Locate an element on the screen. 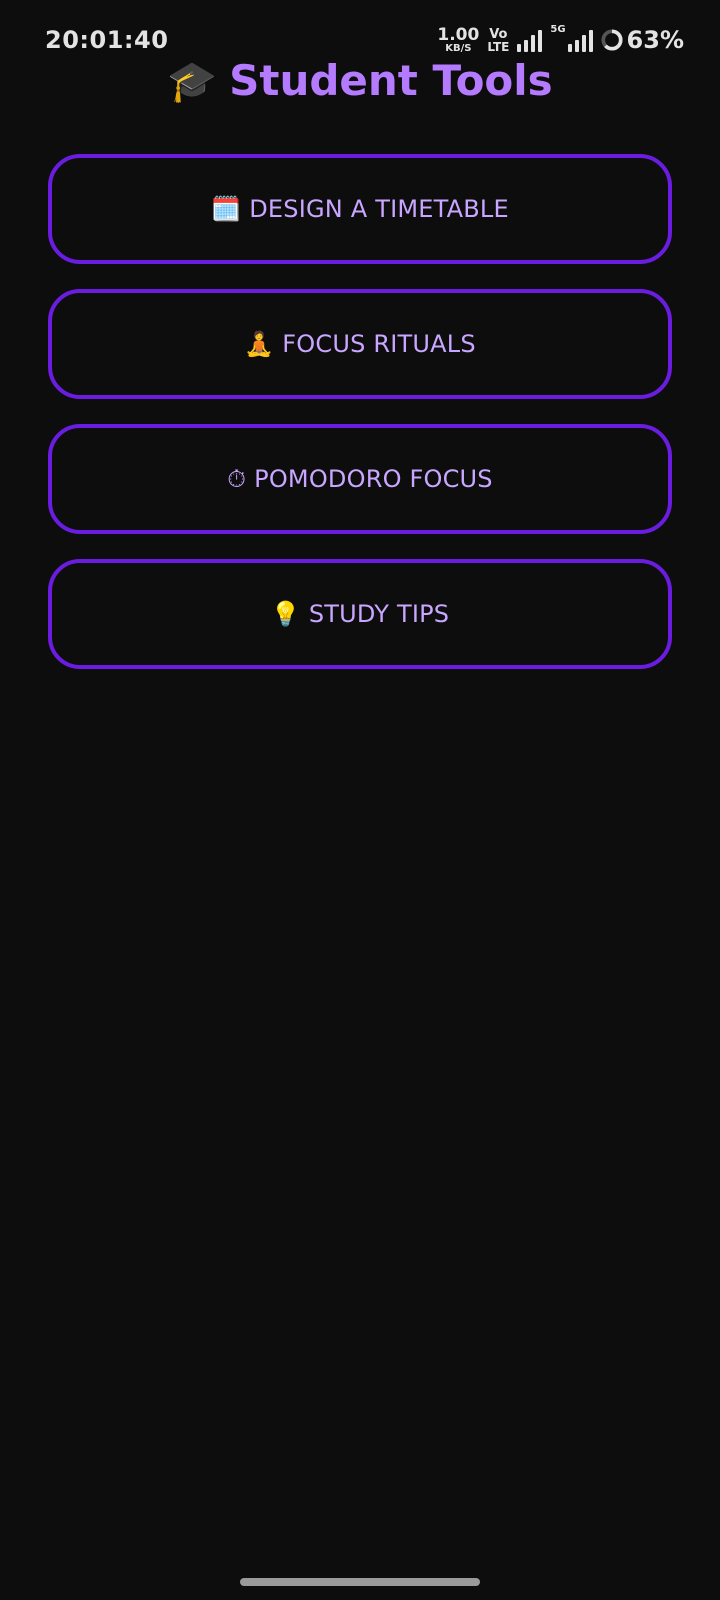 Image resolution: width=720 pixels, height=1600 pixels. status-time: 20:01:40 is located at coordinates (107, 40).